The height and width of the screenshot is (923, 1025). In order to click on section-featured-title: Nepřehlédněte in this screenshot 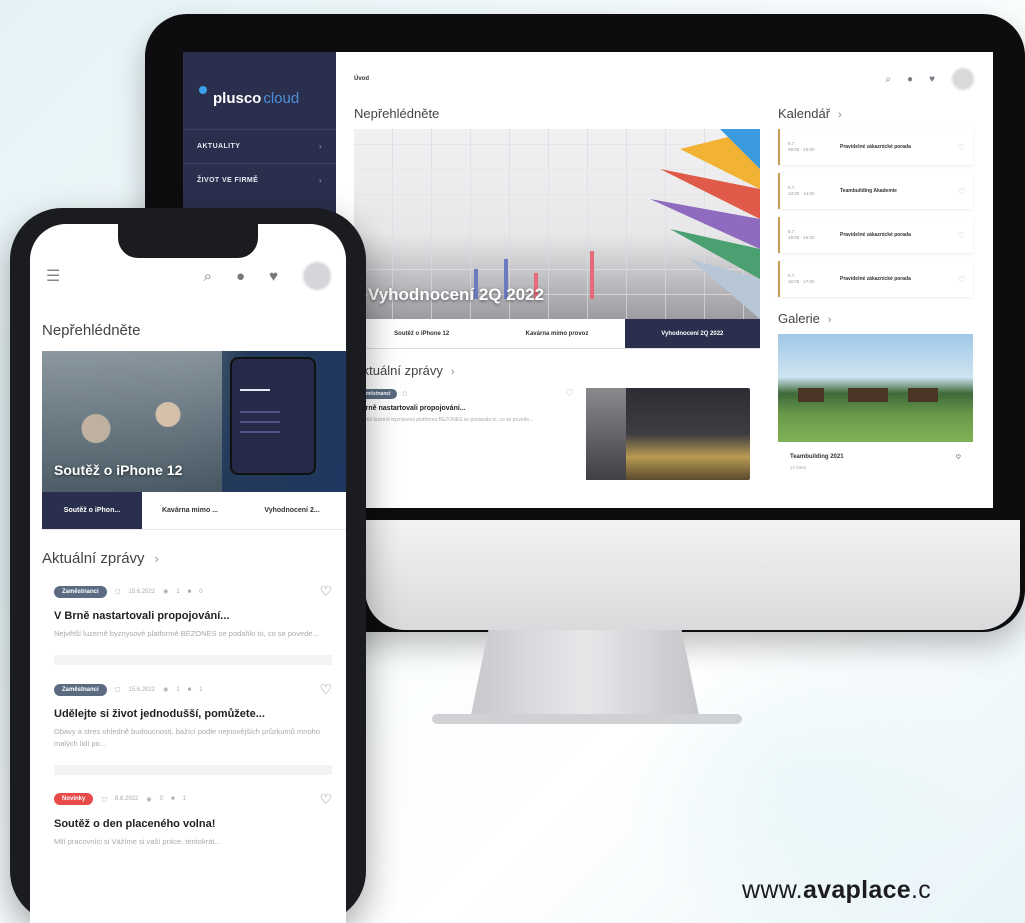, I will do `click(397, 113)`.